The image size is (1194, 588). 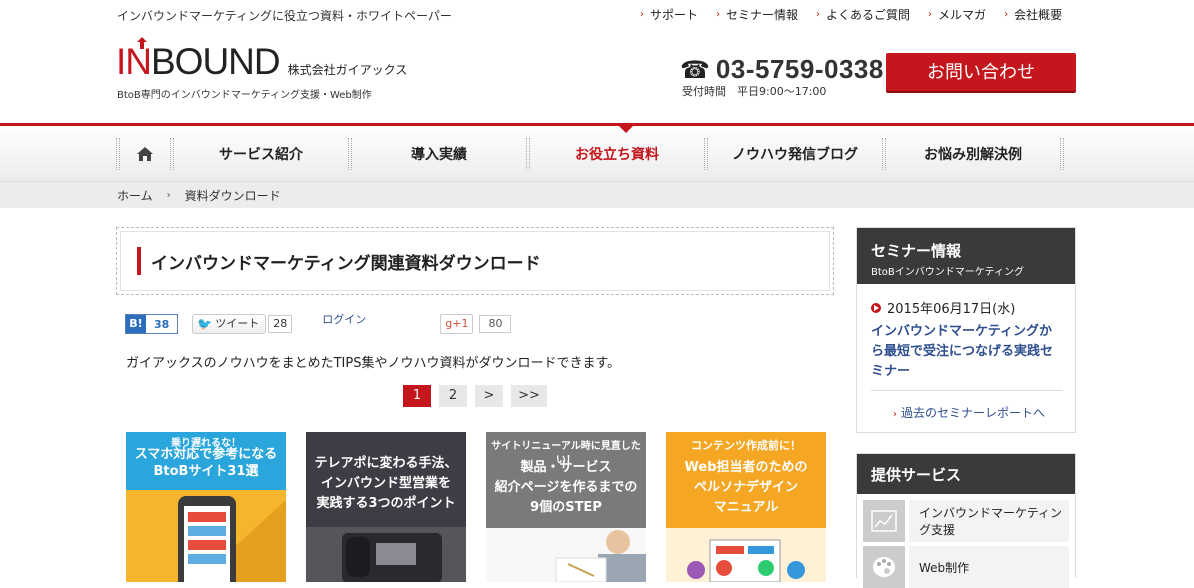 I want to click on page-title: インバウンドマーケティング関連資料ダウンロード, so click(x=346, y=263).